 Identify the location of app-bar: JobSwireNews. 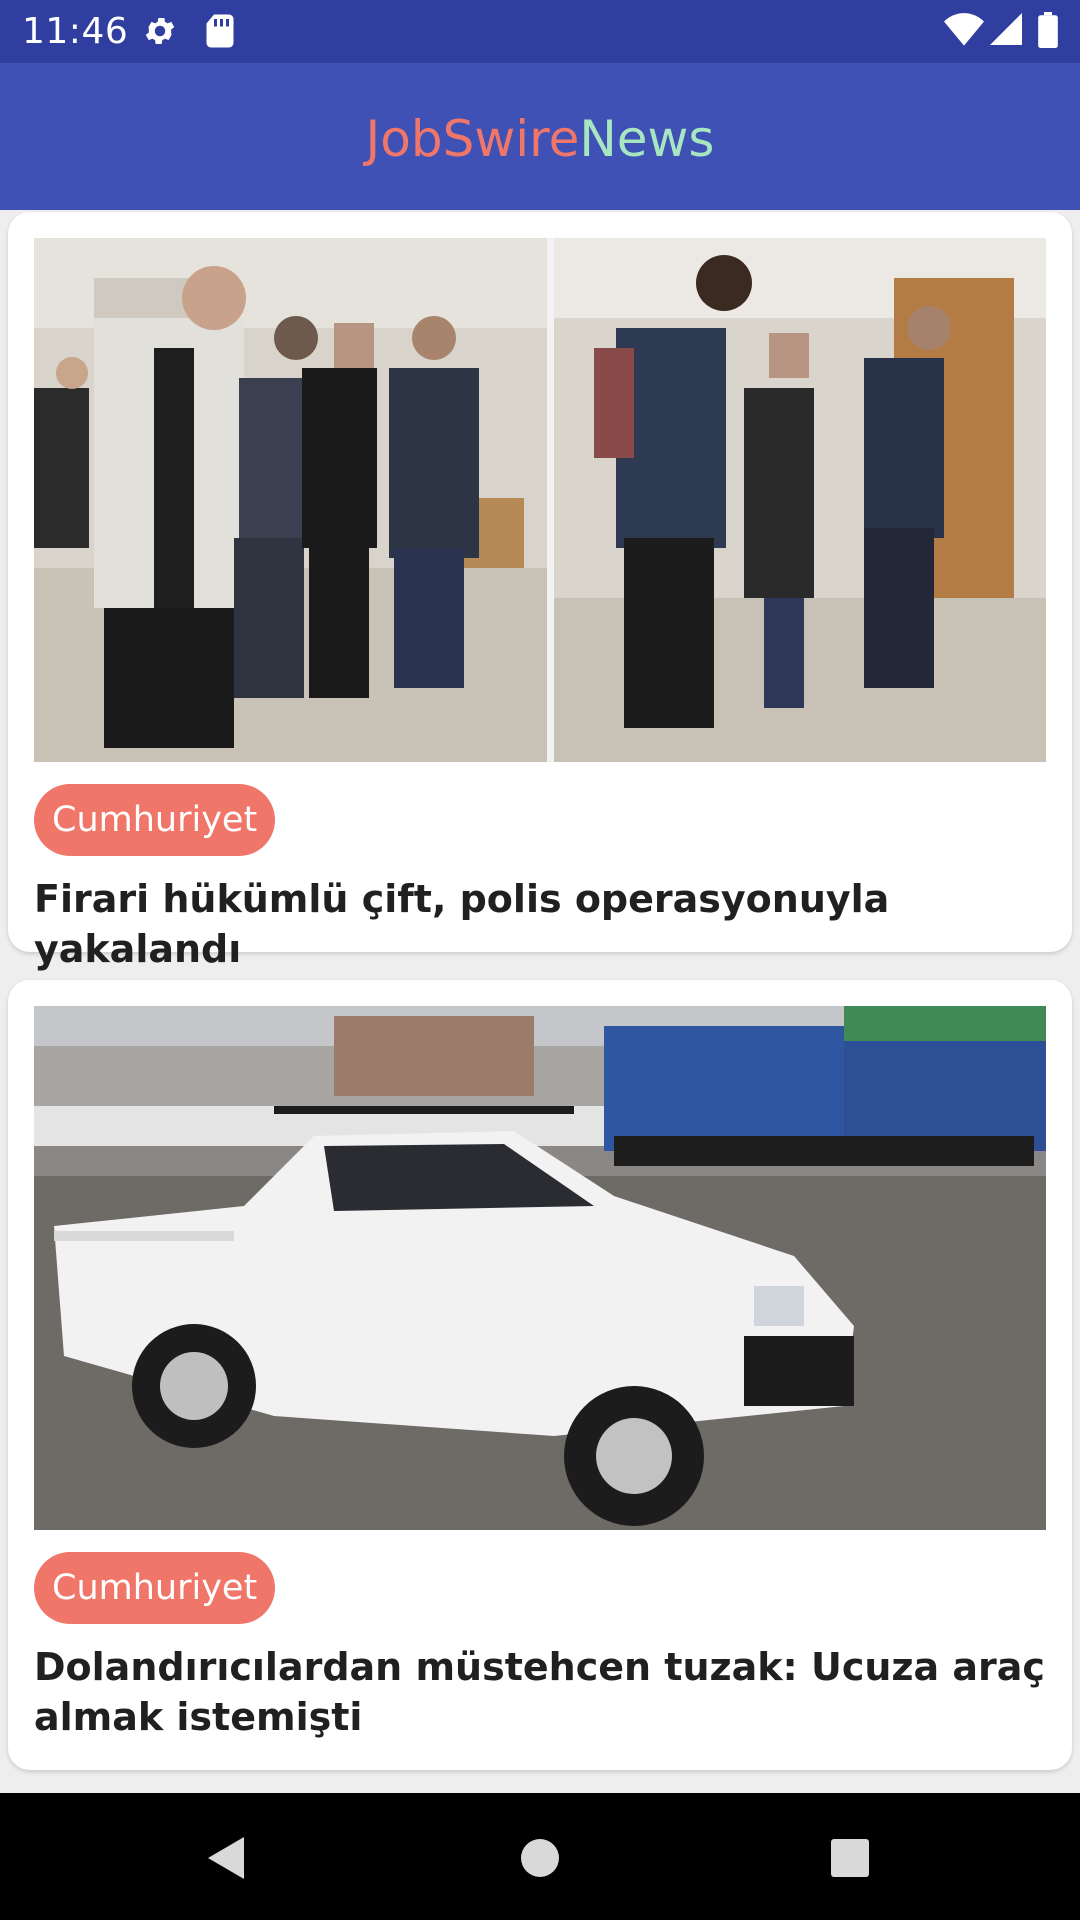
(540, 136).